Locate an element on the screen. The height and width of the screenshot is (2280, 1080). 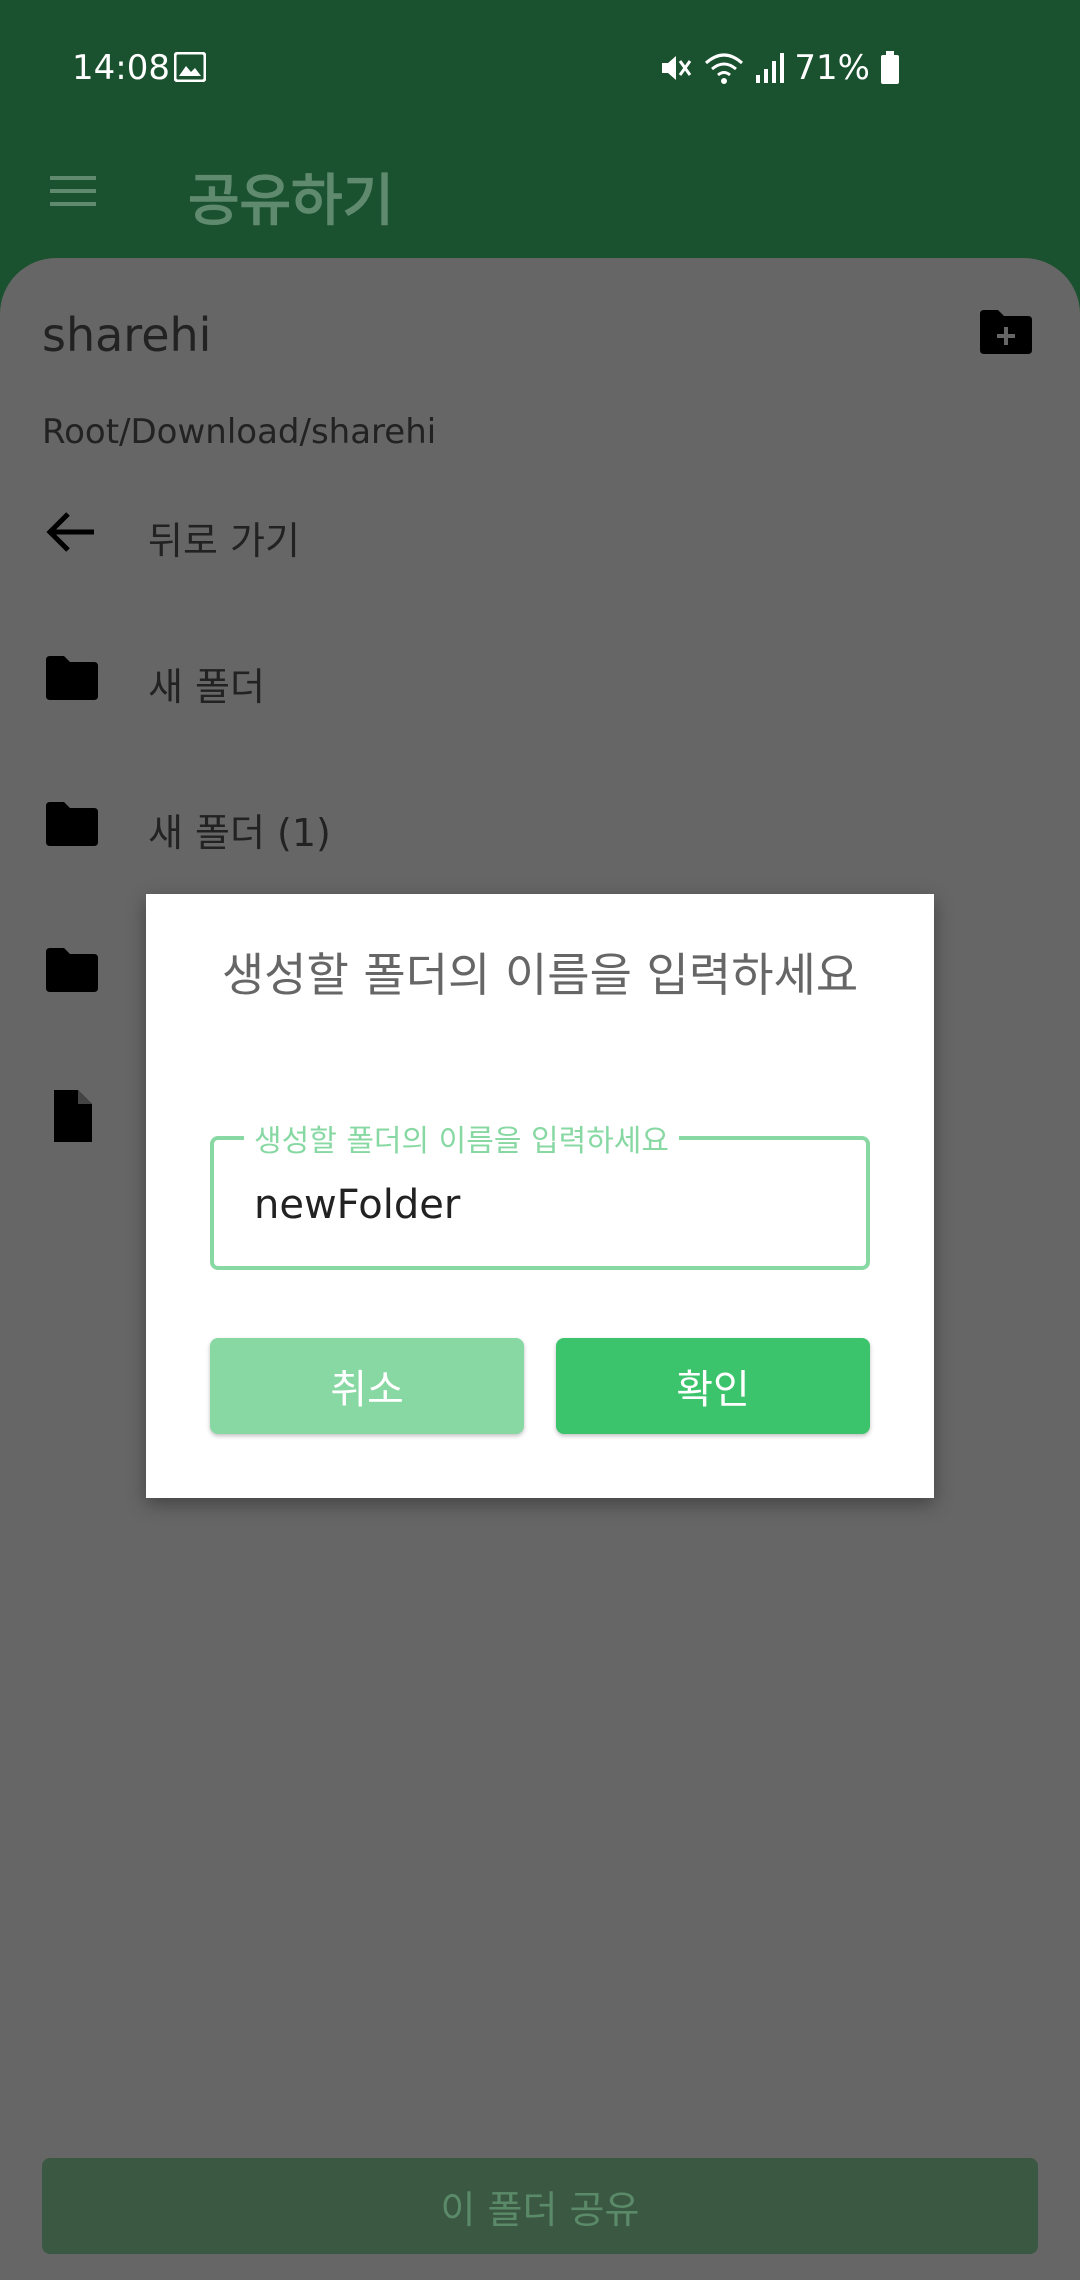
list-item: 새 폴더 is located at coordinates (540, 678).